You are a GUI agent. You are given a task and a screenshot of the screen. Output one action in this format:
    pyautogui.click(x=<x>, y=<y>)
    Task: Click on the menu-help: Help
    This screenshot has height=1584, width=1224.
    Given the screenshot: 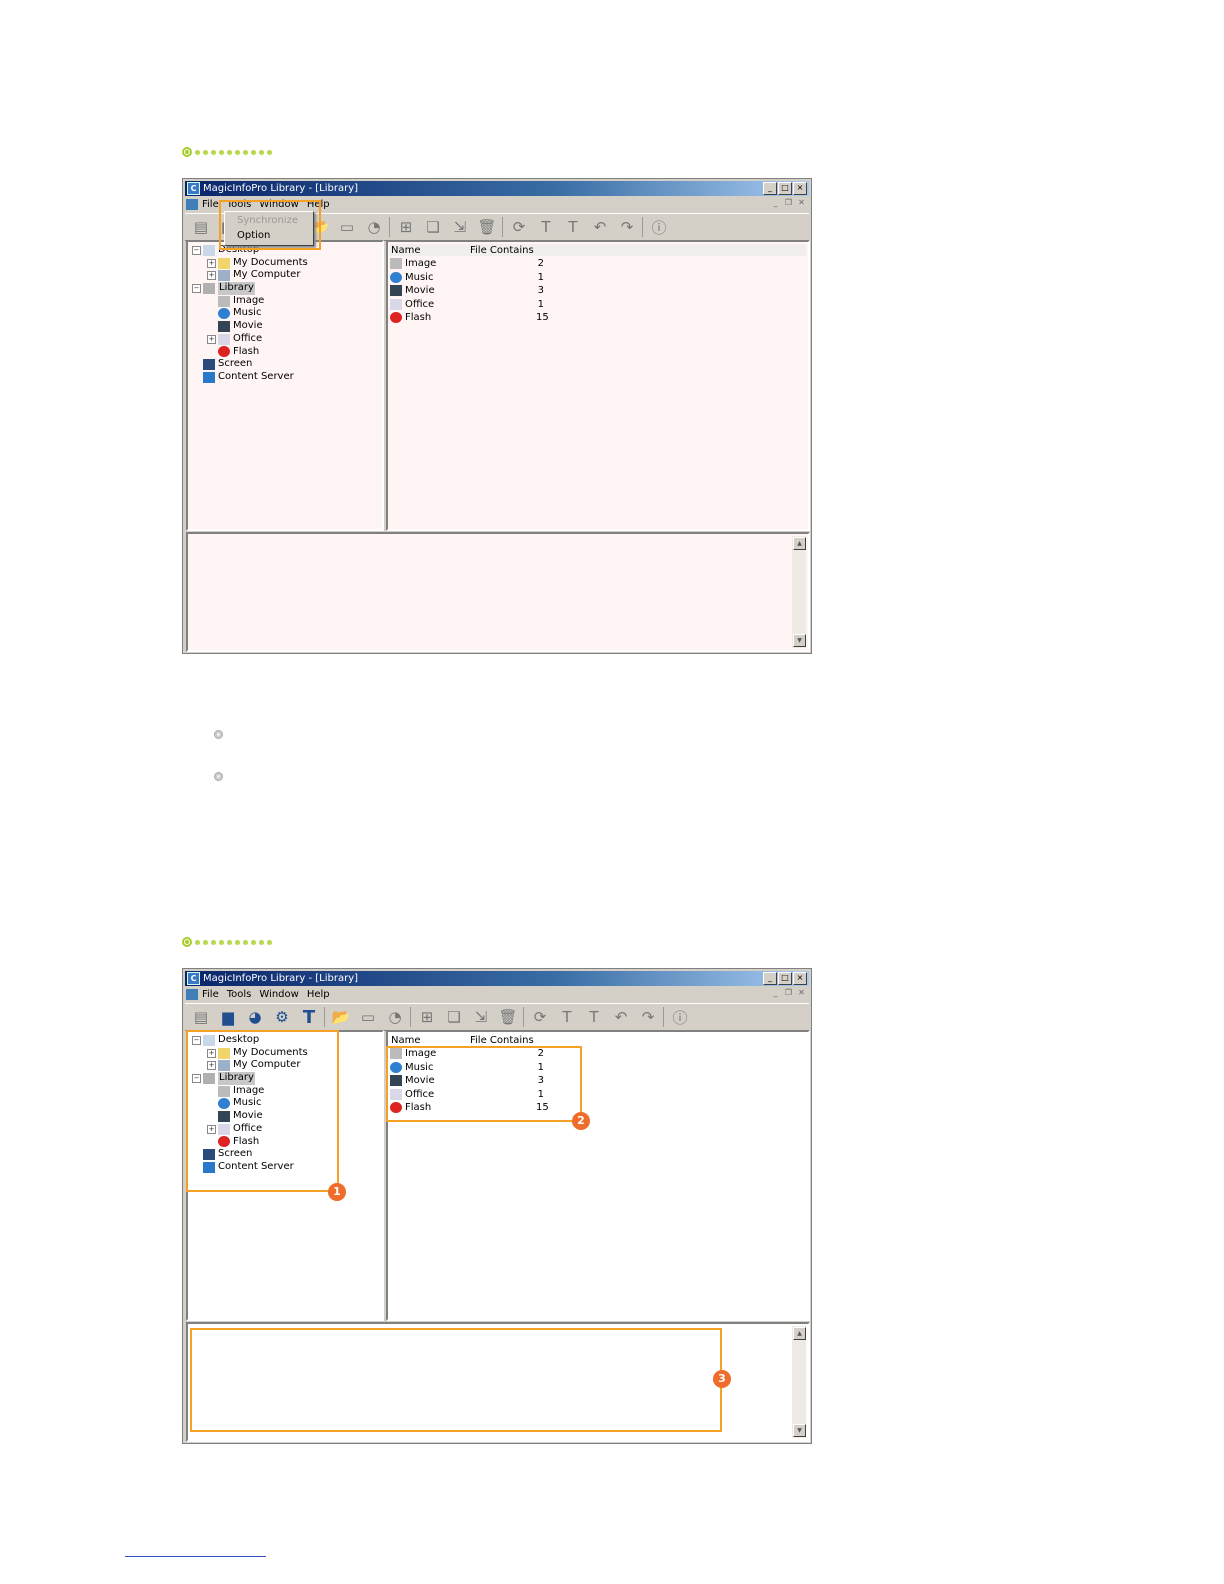 What is the action you would take?
    pyautogui.click(x=318, y=994)
    